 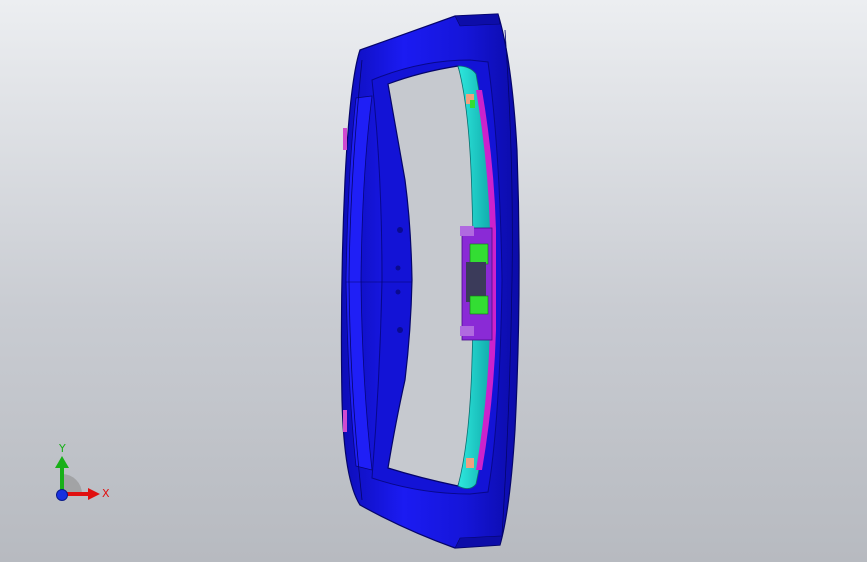 I want to click on latch-bracket-bottom, so click(x=467, y=331).